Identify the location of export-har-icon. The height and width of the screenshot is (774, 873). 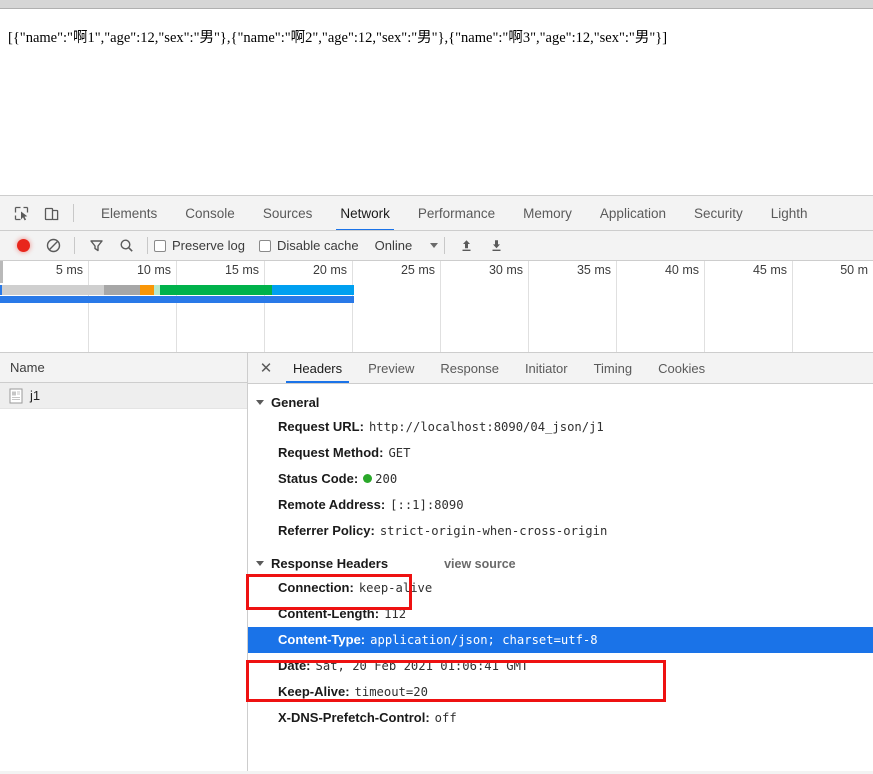
(496, 246).